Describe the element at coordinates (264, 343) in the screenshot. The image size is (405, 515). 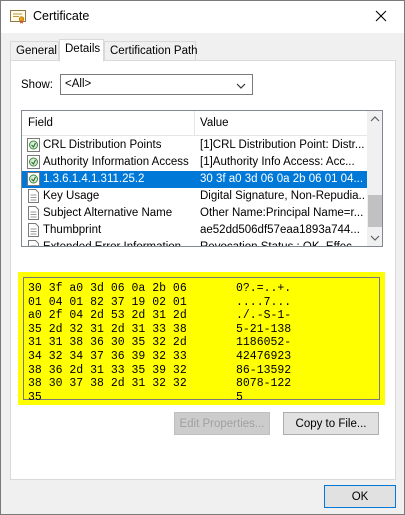
I see `hex-ascii: 1186052-` at that location.